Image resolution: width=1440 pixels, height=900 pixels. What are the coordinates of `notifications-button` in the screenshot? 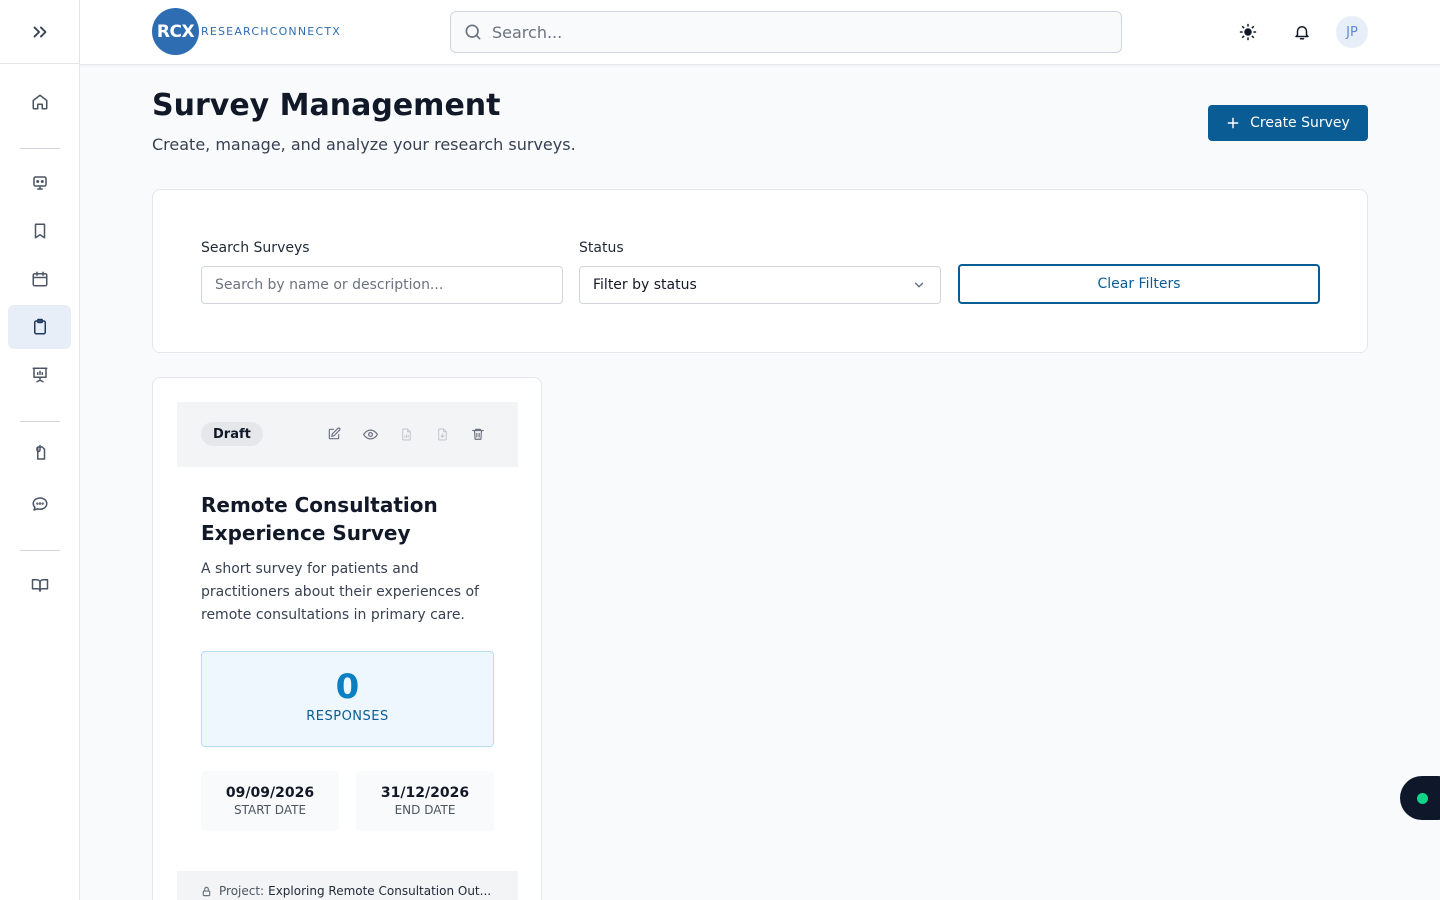 It's located at (1302, 32).